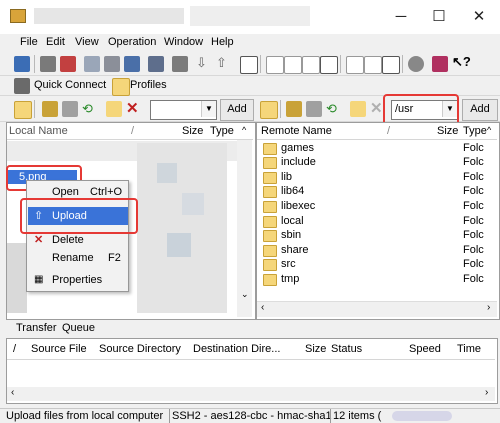 The width and height of the screenshot is (500, 423). Describe the element at coordinates (78, 328) in the screenshot. I see `tab-queue: Queue` at that location.